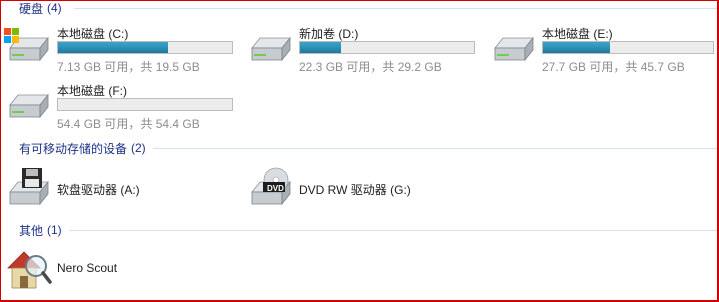 The height and width of the screenshot is (302, 719). I want to click on group-header-hard-disks: 硬盘 (4), so click(40, 8).